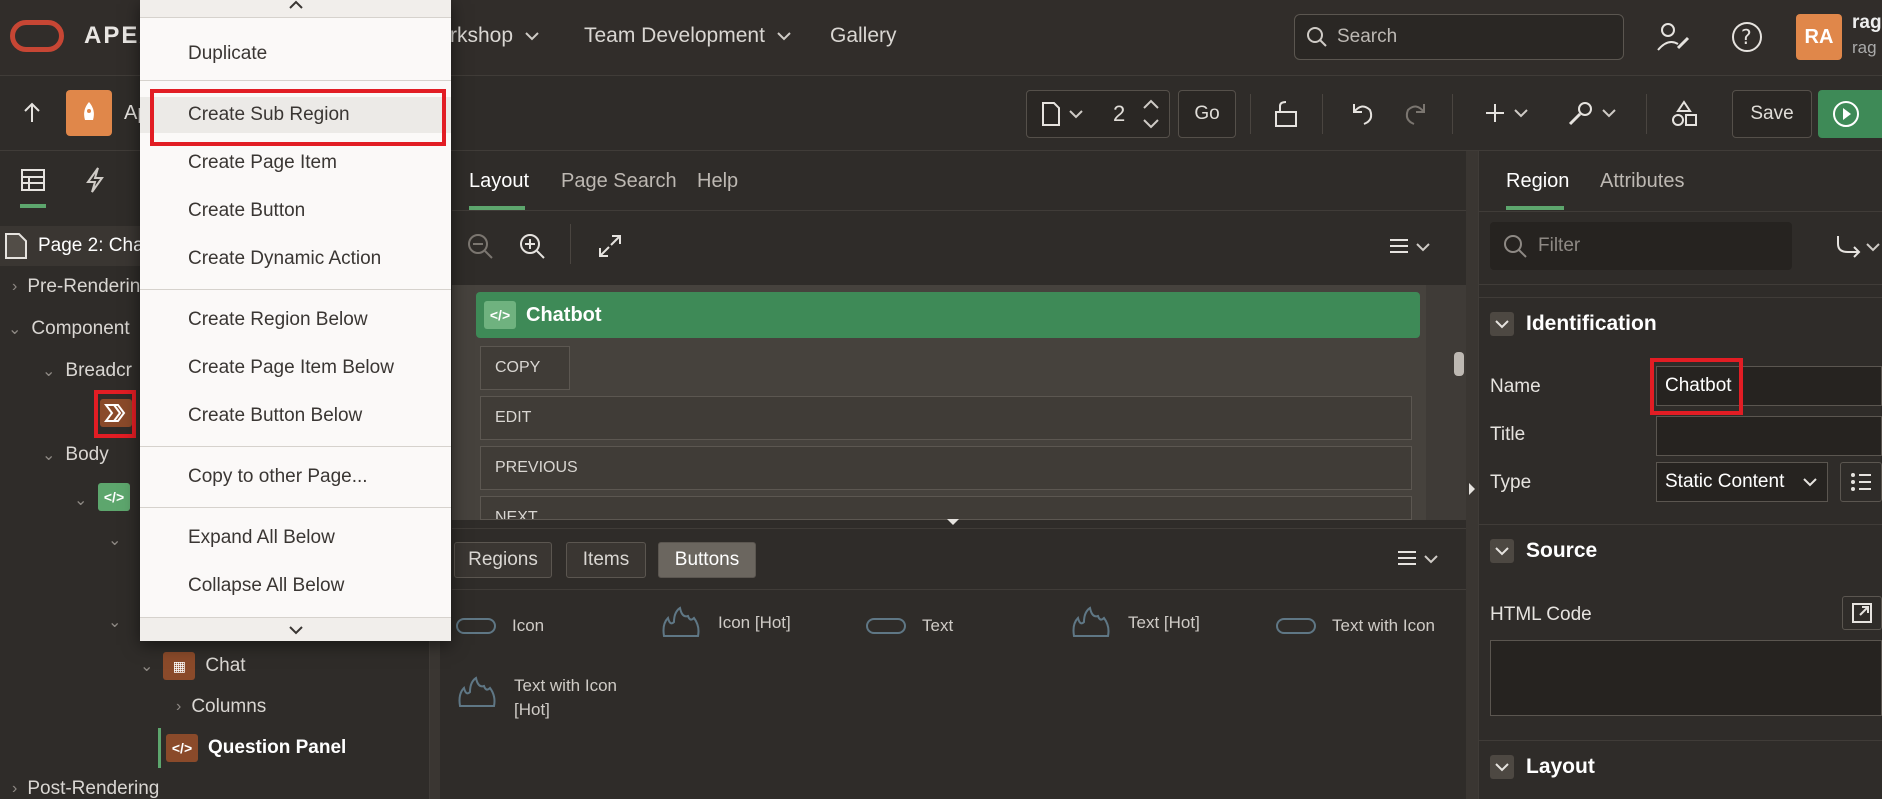 The width and height of the screenshot is (1882, 799). I want to click on section-layout: Layout, so click(1680, 766).